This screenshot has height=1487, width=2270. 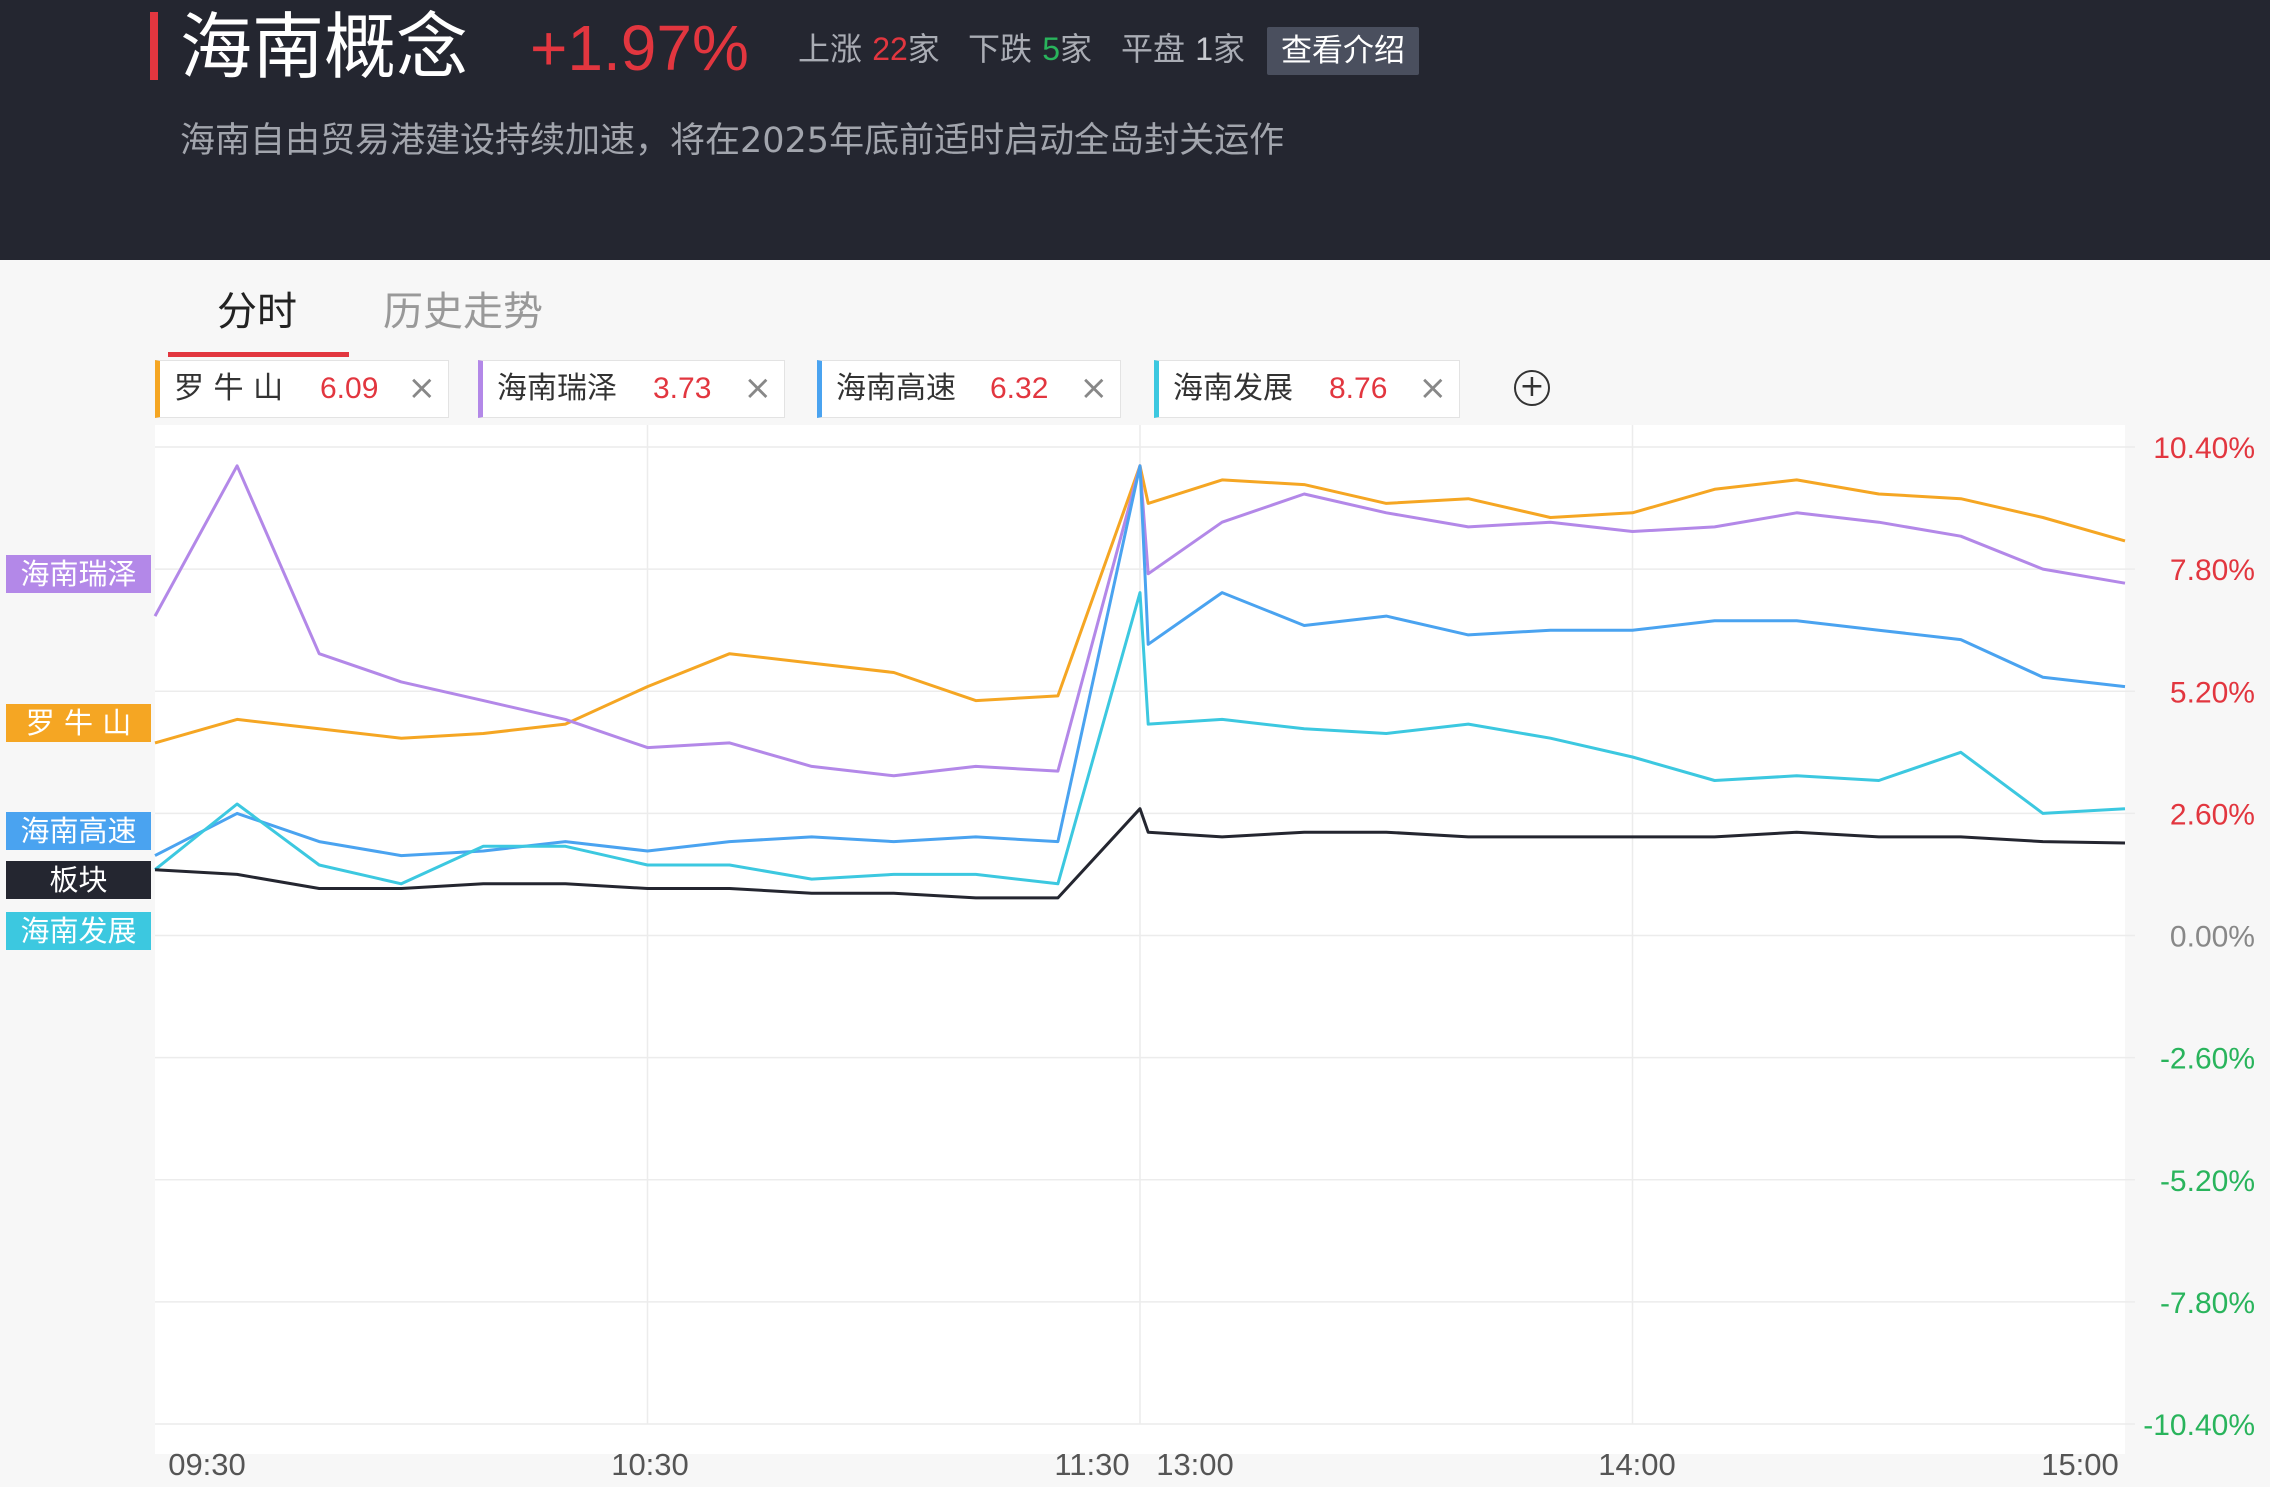 What do you see at coordinates (78, 931) in the screenshot?
I see `legend-tag-hainanfazhan: 海南发展` at bounding box center [78, 931].